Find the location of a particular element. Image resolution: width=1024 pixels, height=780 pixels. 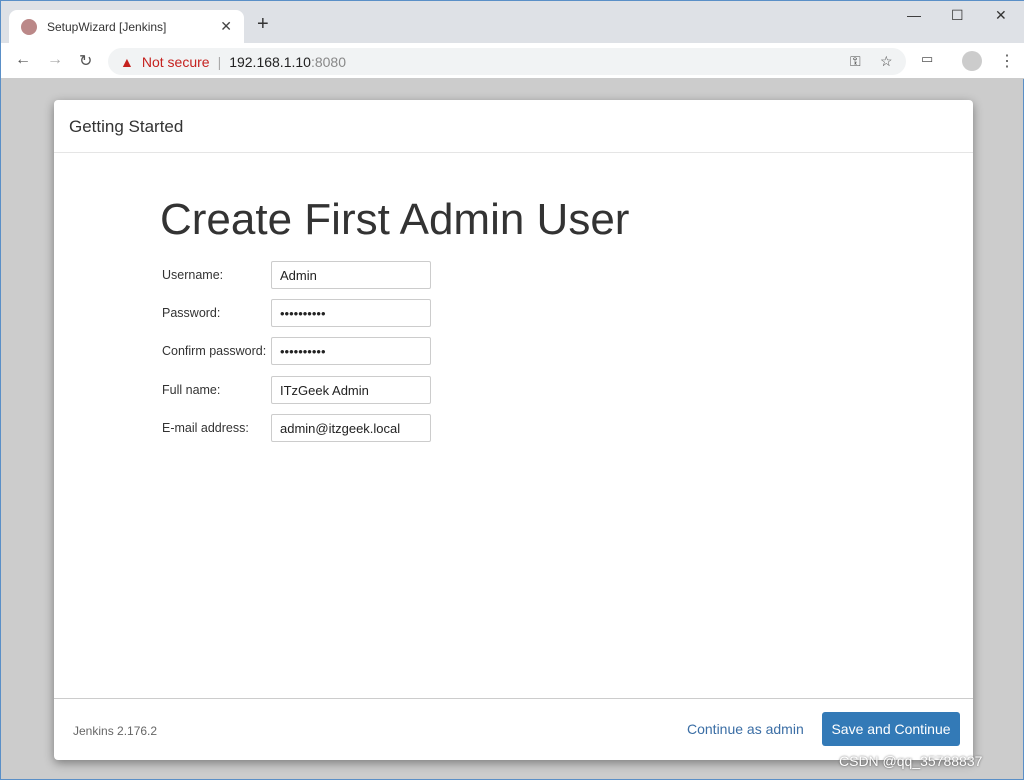

password-input is located at coordinates (351, 313).